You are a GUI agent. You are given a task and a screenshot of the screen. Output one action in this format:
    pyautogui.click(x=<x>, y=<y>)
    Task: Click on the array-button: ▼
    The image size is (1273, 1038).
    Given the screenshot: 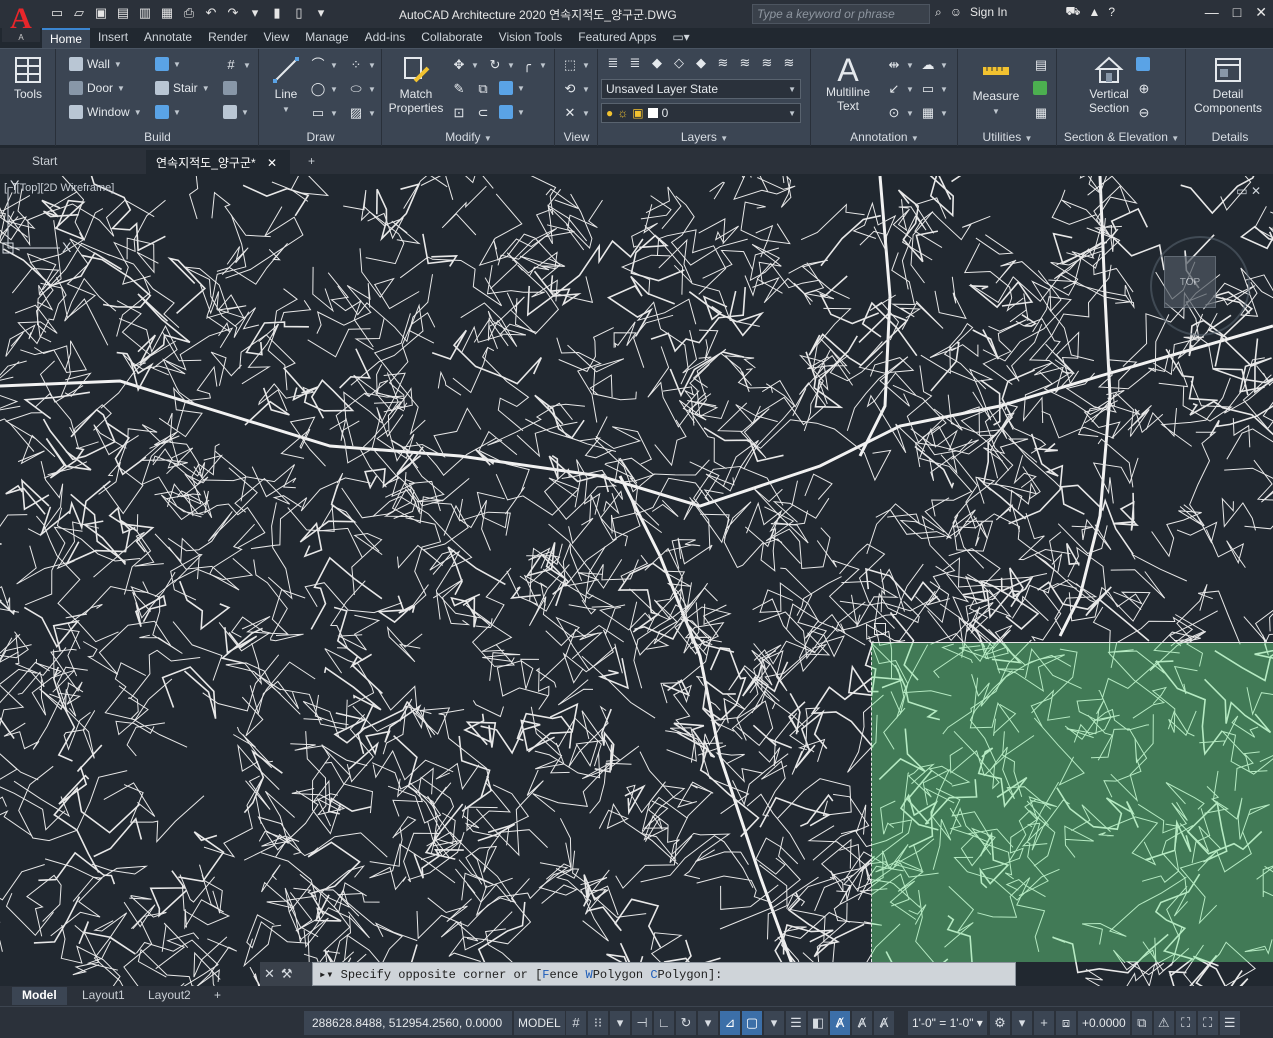 What is the action you would take?
    pyautogui.click(x=512, y=88)
    